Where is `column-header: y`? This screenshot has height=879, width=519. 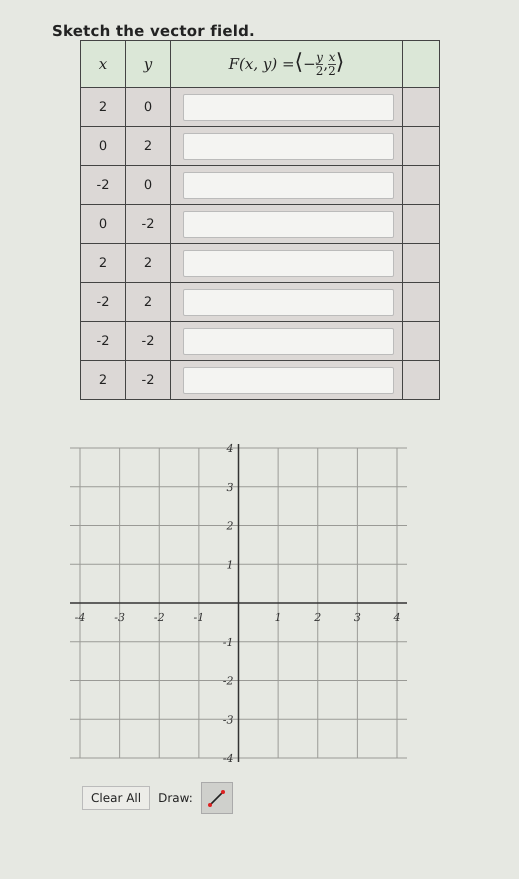
column-header: y is located at coordinates (148, 64).